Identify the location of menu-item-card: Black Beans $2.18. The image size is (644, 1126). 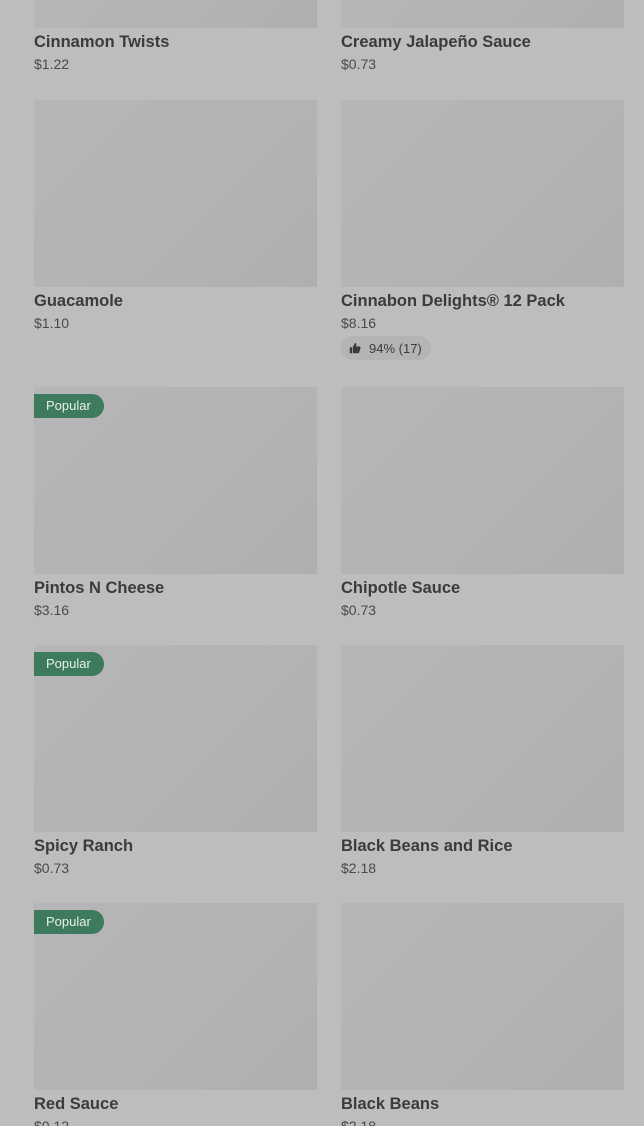
(482, 1014).